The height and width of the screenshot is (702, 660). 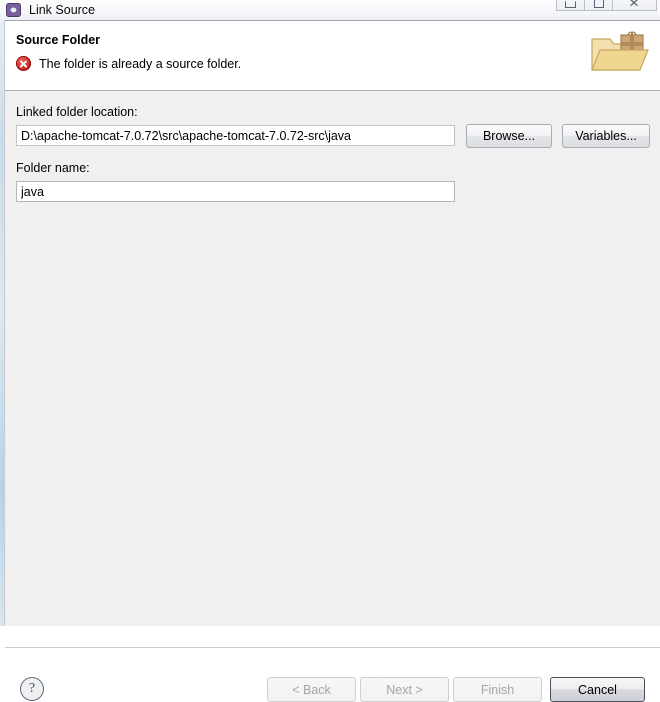 I want to click on page-title: Source Folder, so click(x=58, y=40).